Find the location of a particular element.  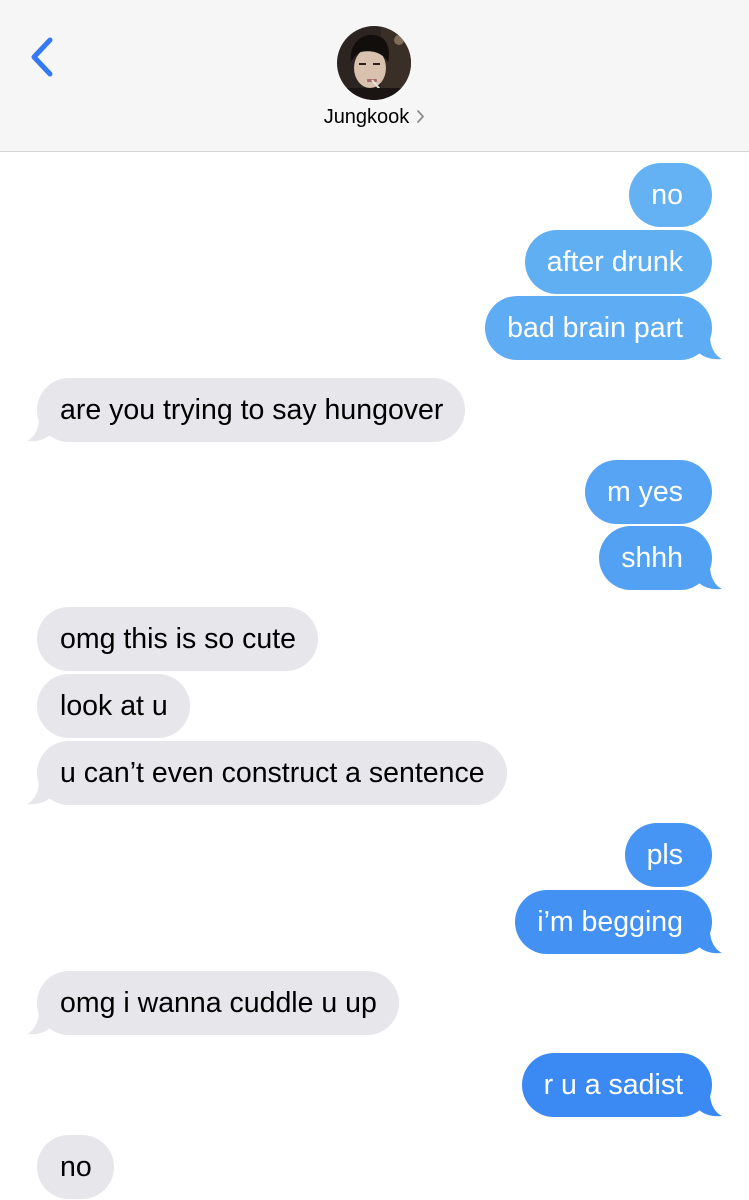

message-text: bad brain part is located at coordinates (595, 328).